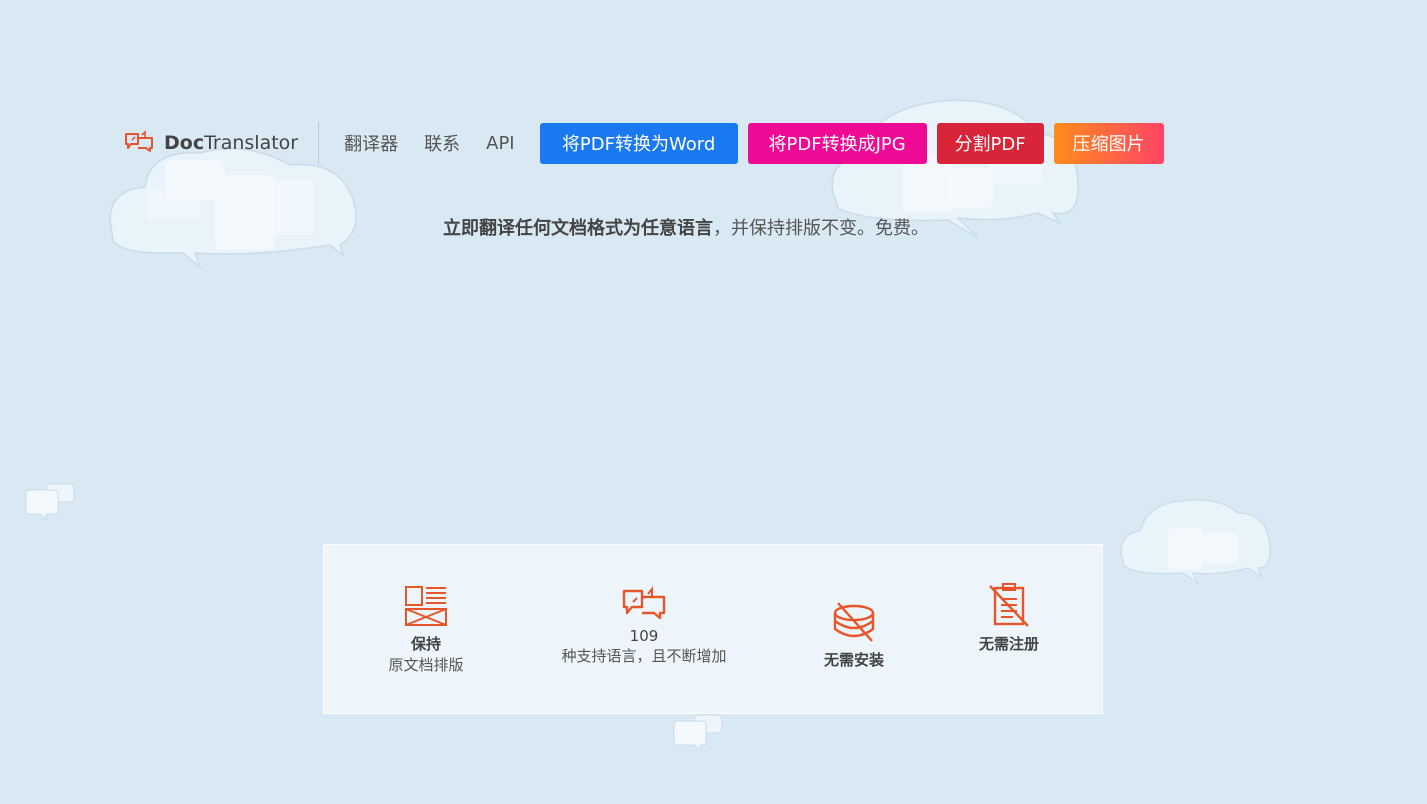  I want to click on feature-no-install: 无需安装, so click(854, 635).